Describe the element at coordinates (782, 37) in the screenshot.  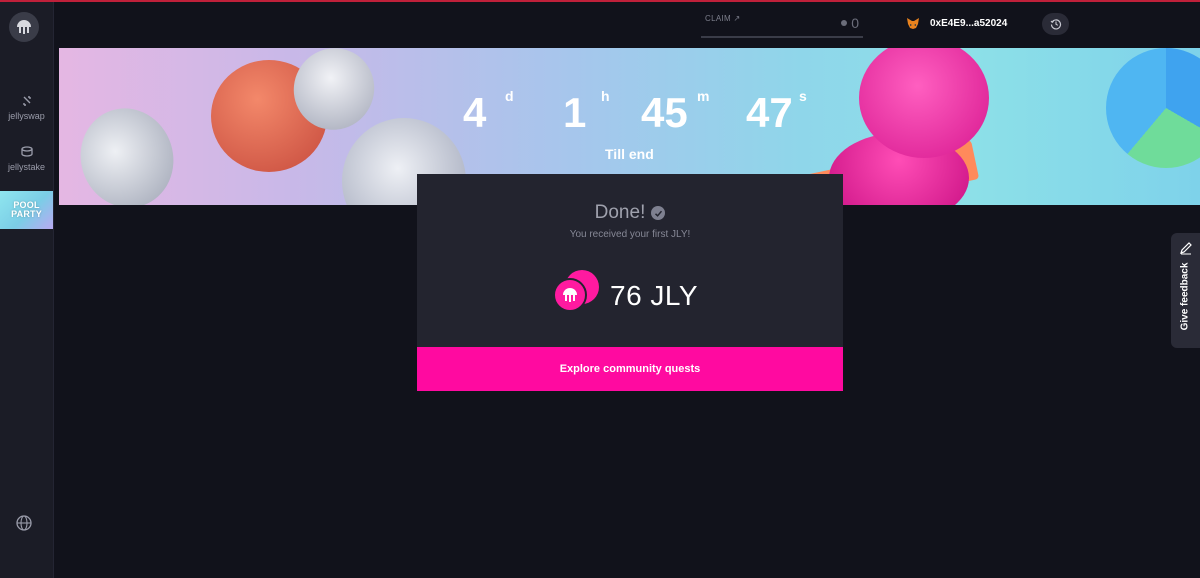
I see `claim-progress-bar` at that location.